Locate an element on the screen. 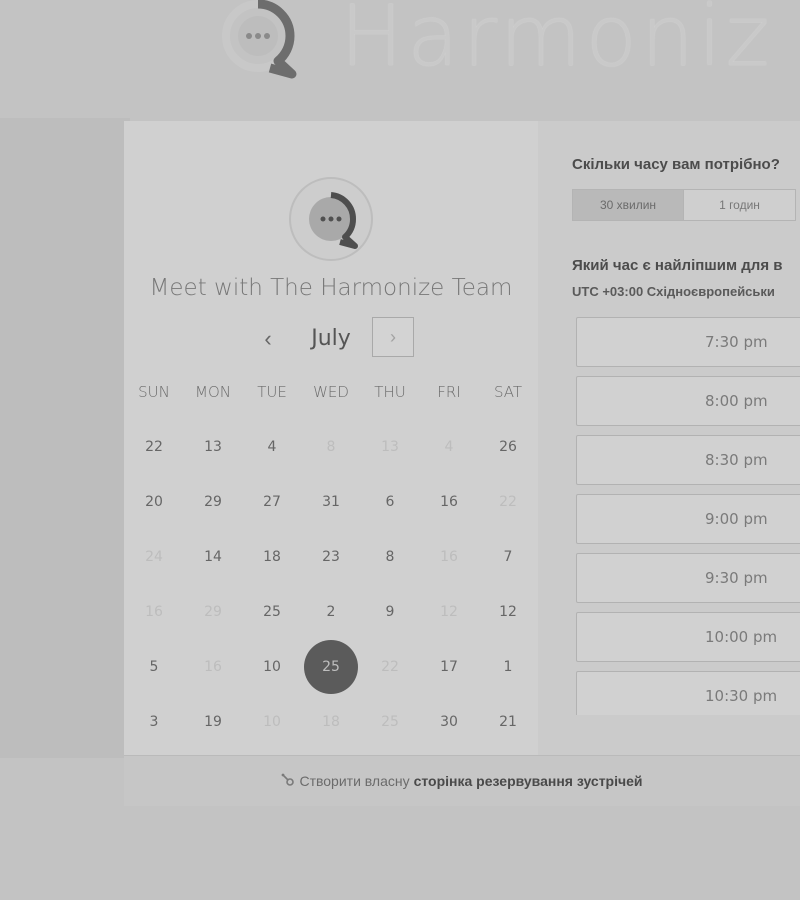 This screenshot has width=800, height=900. weekday-header: SUN MON TUE WED THU FRI SAT is located at coordinates (331, 393).